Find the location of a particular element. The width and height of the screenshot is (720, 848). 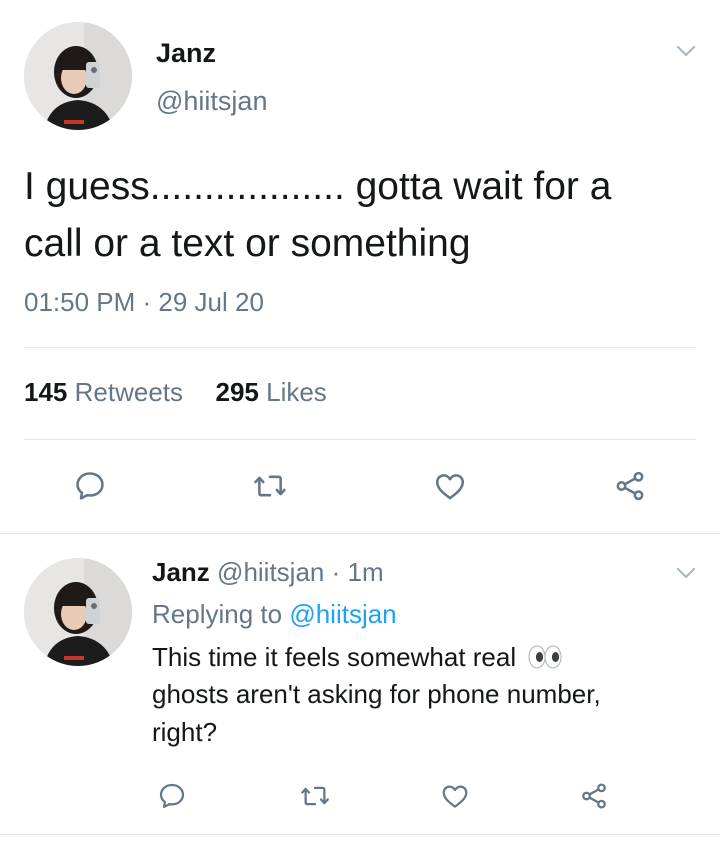

main-avatar is located at coordinates (78, 76).